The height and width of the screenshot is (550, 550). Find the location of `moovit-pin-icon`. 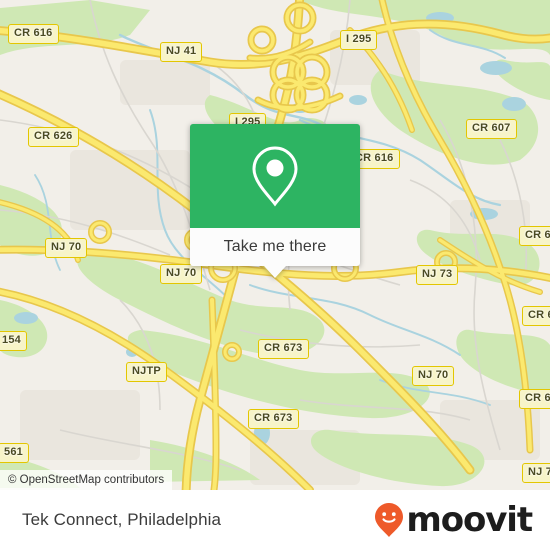

moovit-pin-icon is located at coordinates (389, 520).